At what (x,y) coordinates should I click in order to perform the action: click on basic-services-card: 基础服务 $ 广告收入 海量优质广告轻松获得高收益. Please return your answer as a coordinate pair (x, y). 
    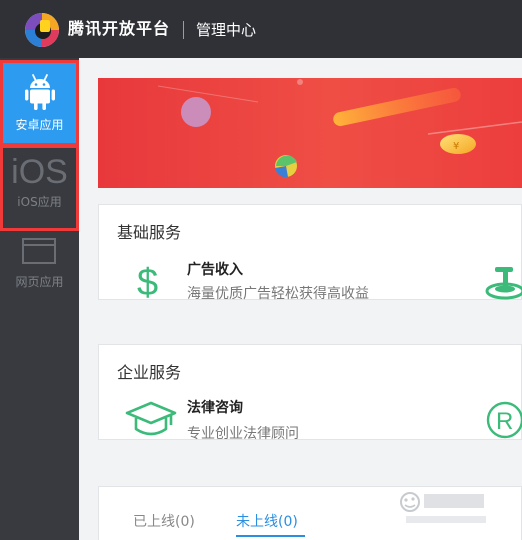
    Looking at the image, I should click on (310, 253).